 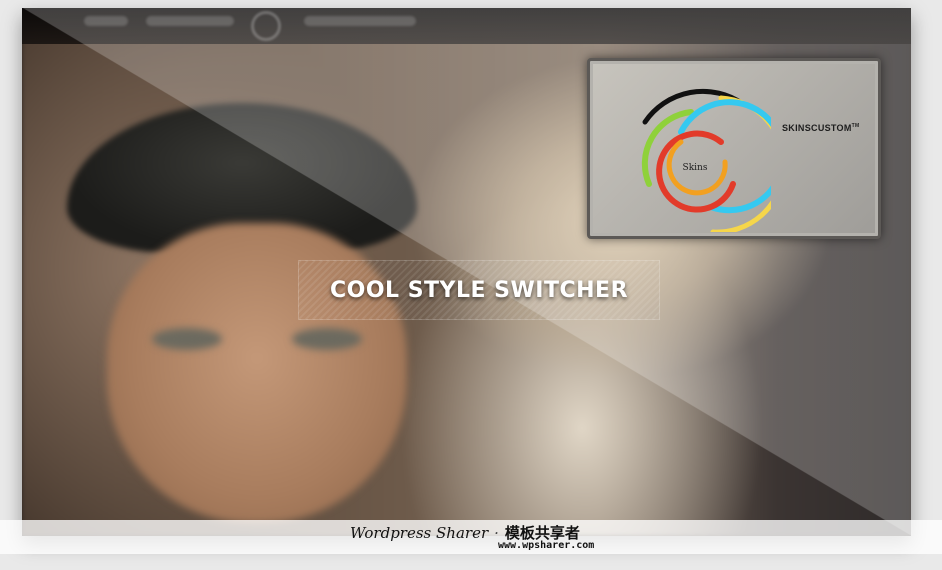 I want to click on hero-title: COOL STYLE SWITCHER, so click(x=479, y=290).